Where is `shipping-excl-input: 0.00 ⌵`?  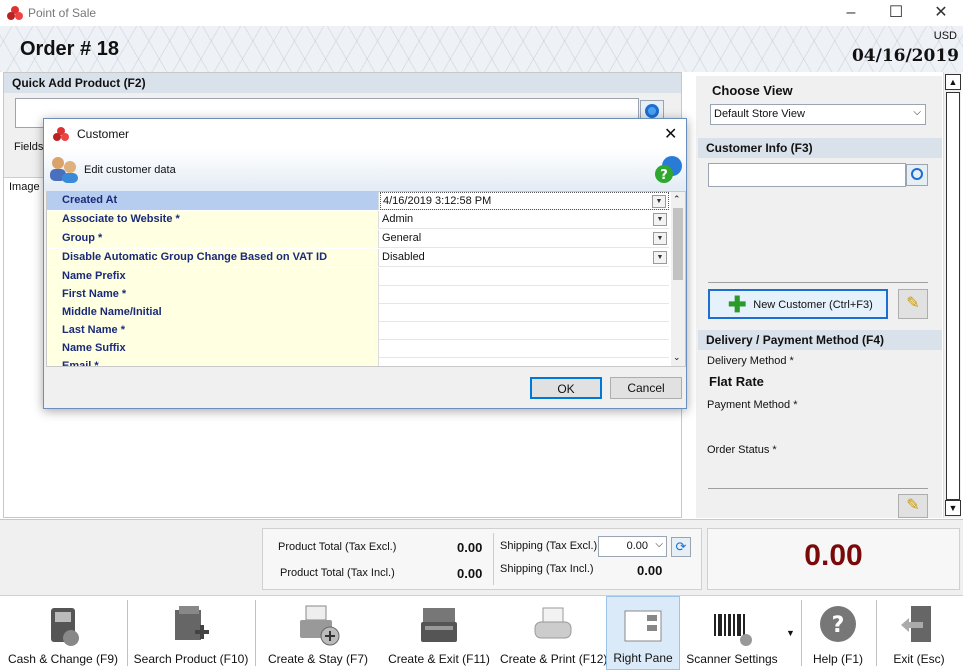
shipping-excl-input: 0.00 ⌵ is located at coordinates (632, 546).